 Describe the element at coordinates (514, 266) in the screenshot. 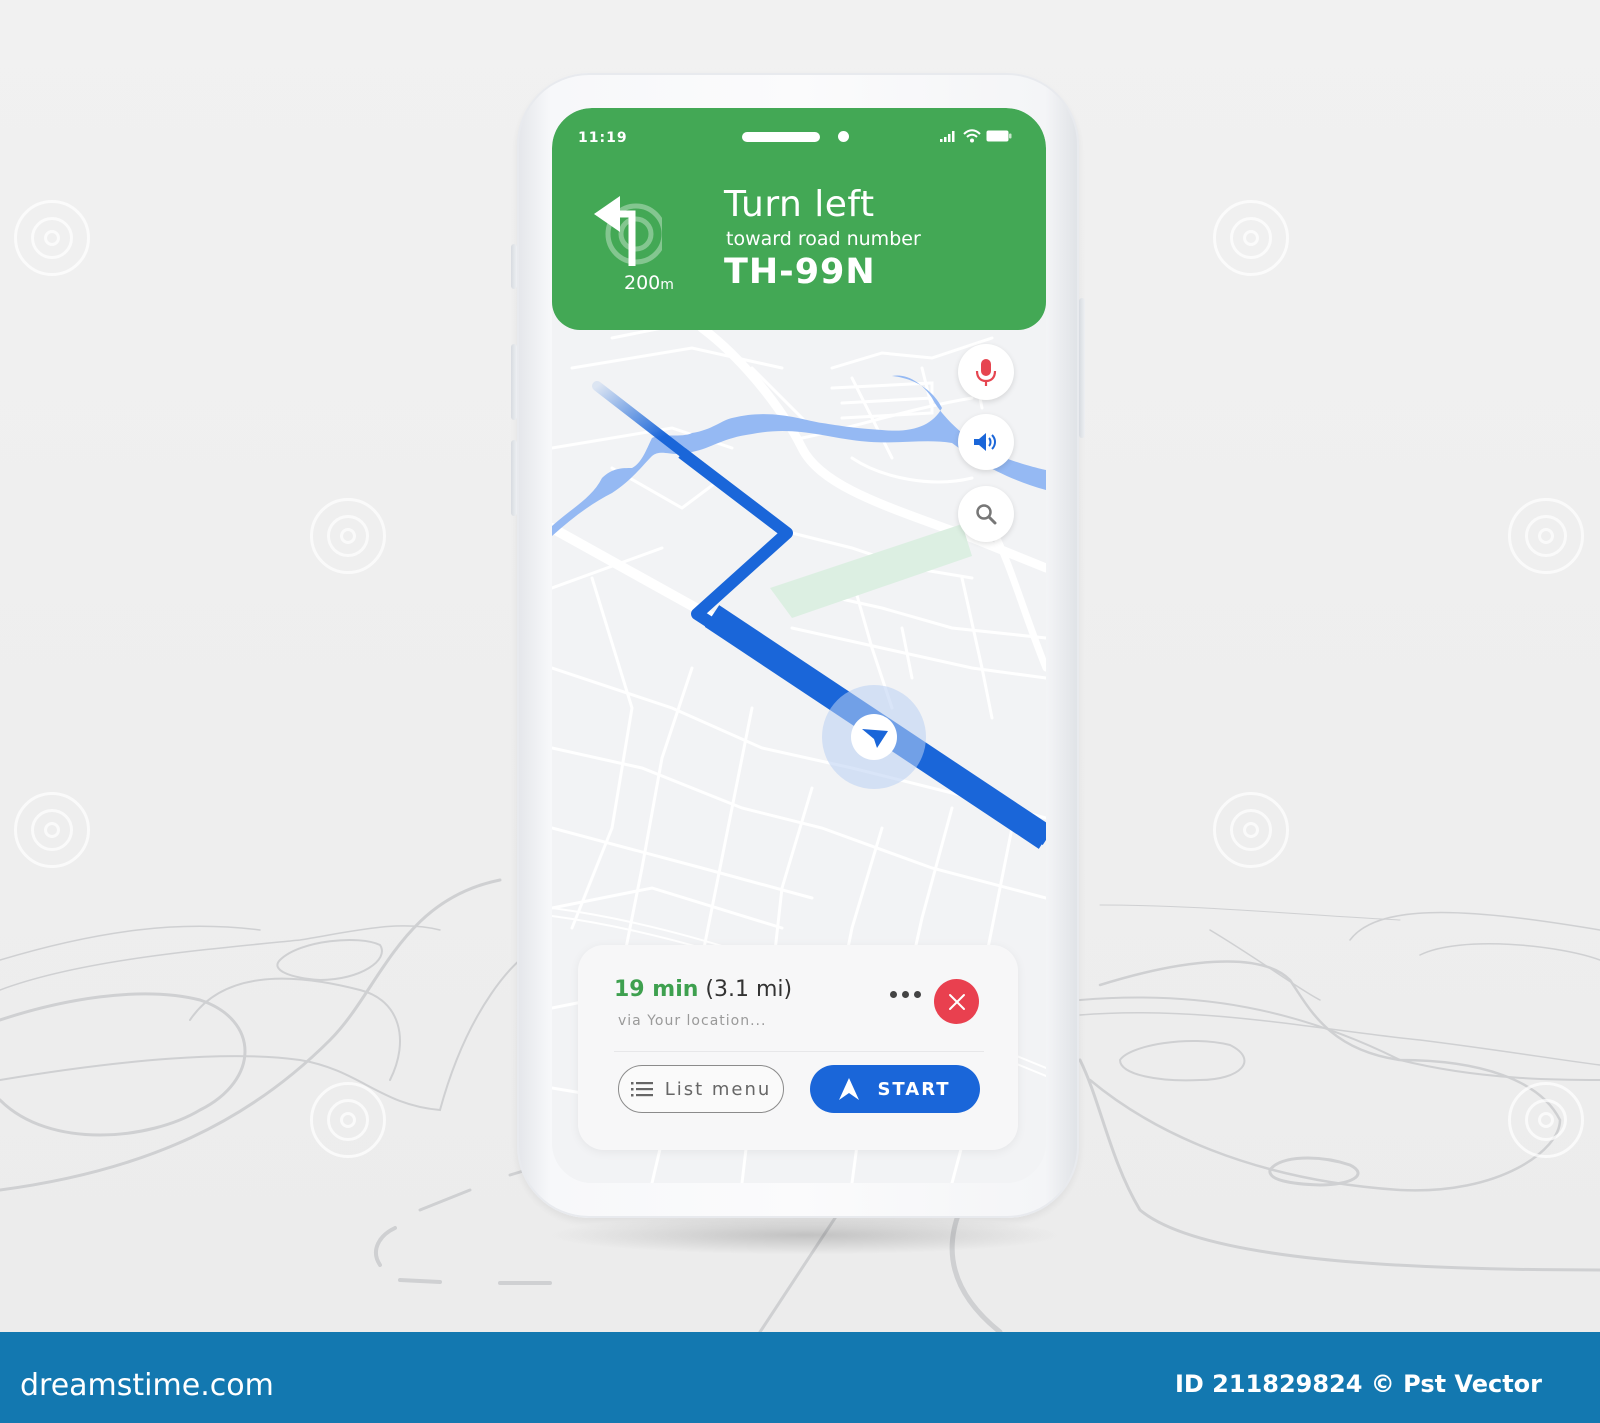

I see `phone-side-button` at that location.